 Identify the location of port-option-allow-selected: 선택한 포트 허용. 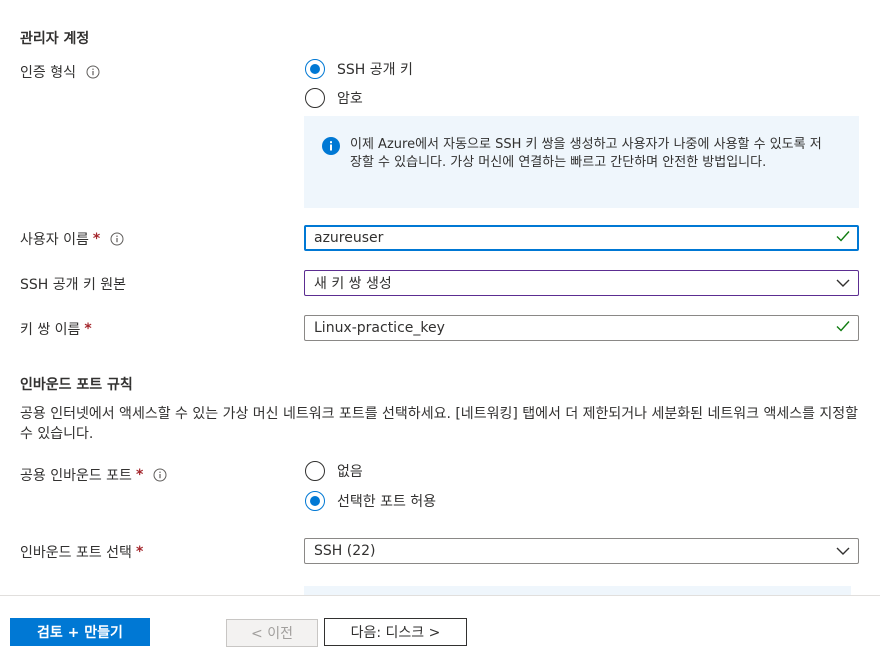
(370, 501).